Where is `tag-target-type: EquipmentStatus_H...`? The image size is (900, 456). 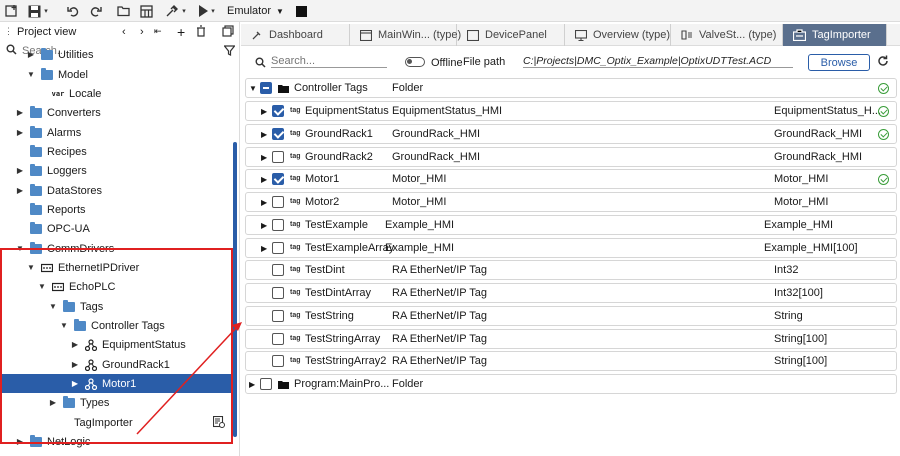 tag-target-type: EquipmentStatus_H... is located at coordinates (828, 111).